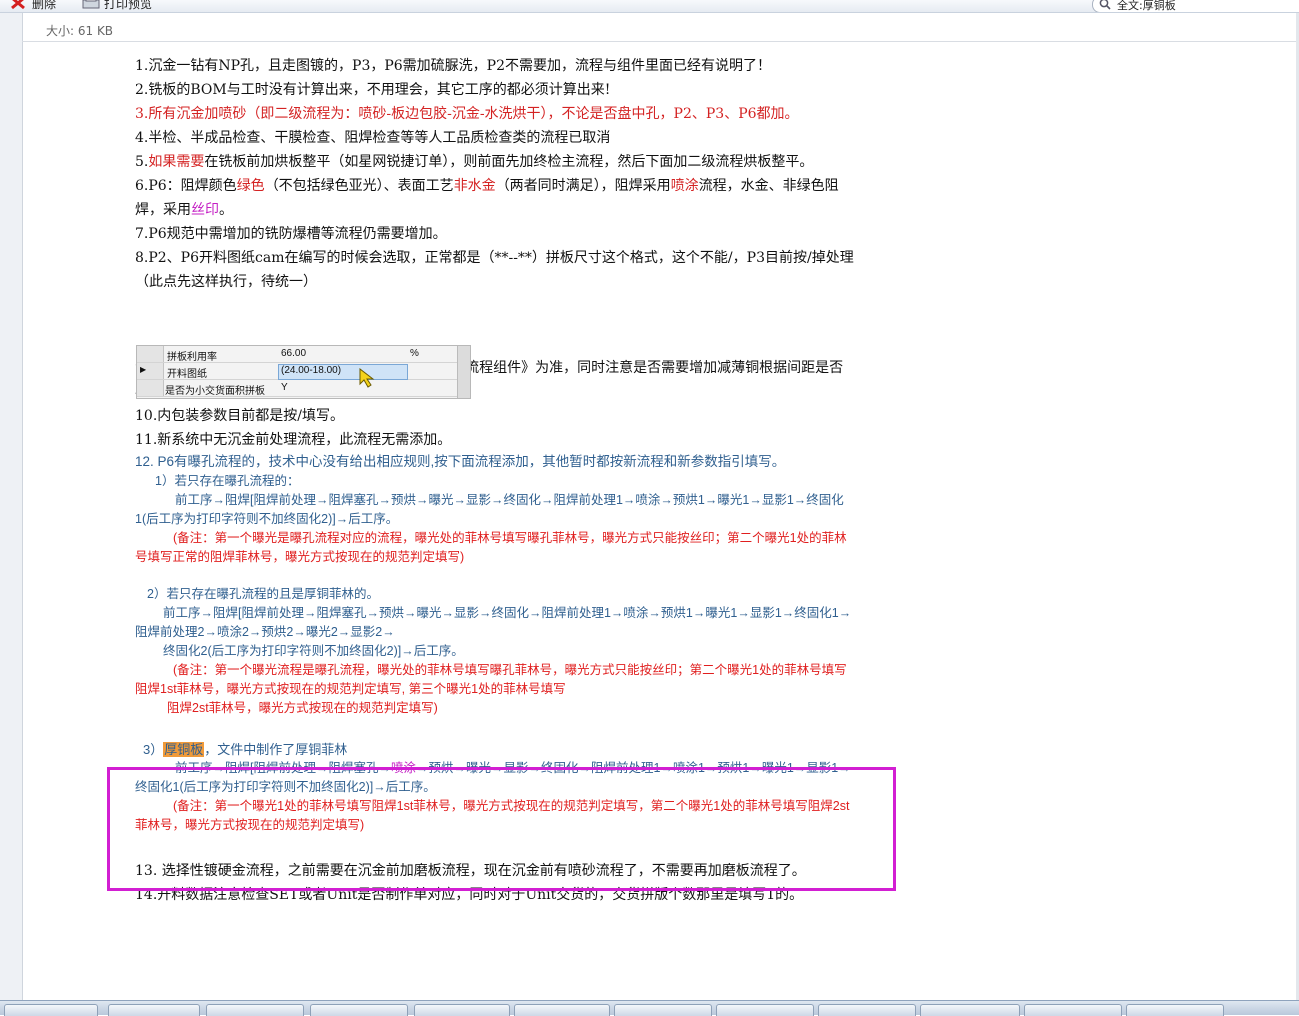  I want to click on section-2-flow-cont: 终固化2(后工序为打印字符则不加终固化2)]→后工序。, so click(313, 651).